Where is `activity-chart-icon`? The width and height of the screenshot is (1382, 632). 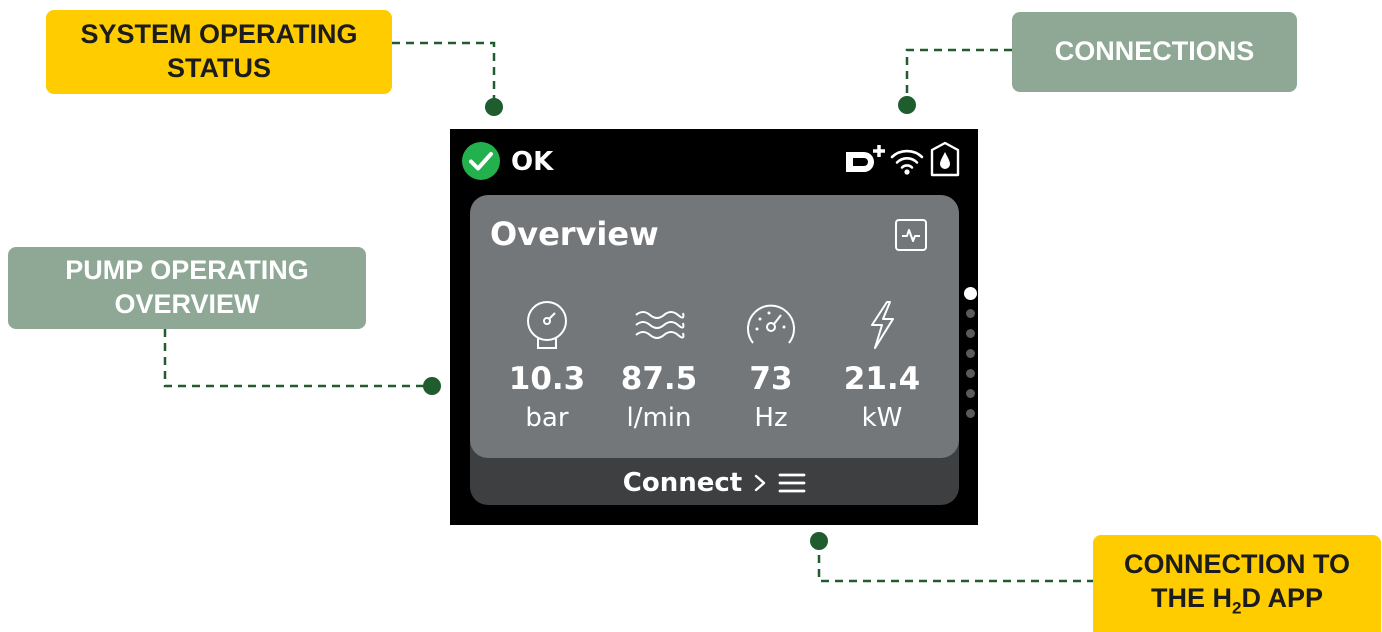 activity-chart-icon is located at coordinates (911, 235).